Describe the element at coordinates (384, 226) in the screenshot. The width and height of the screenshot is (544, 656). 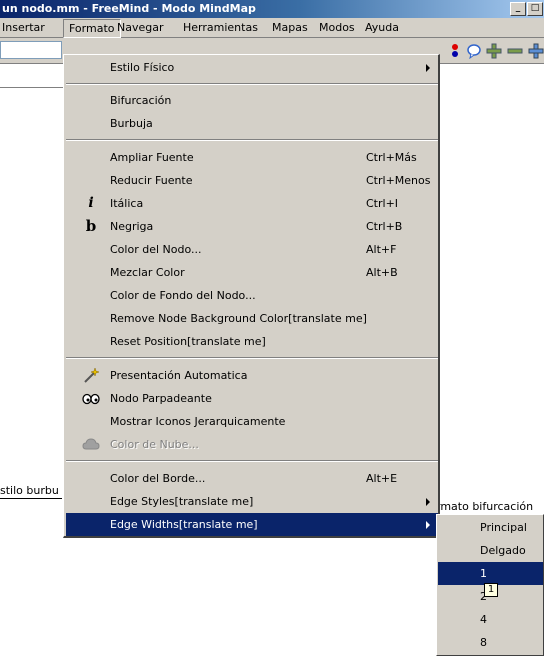
I see `menu-item-shortcut: Ctrl+B` at that location.